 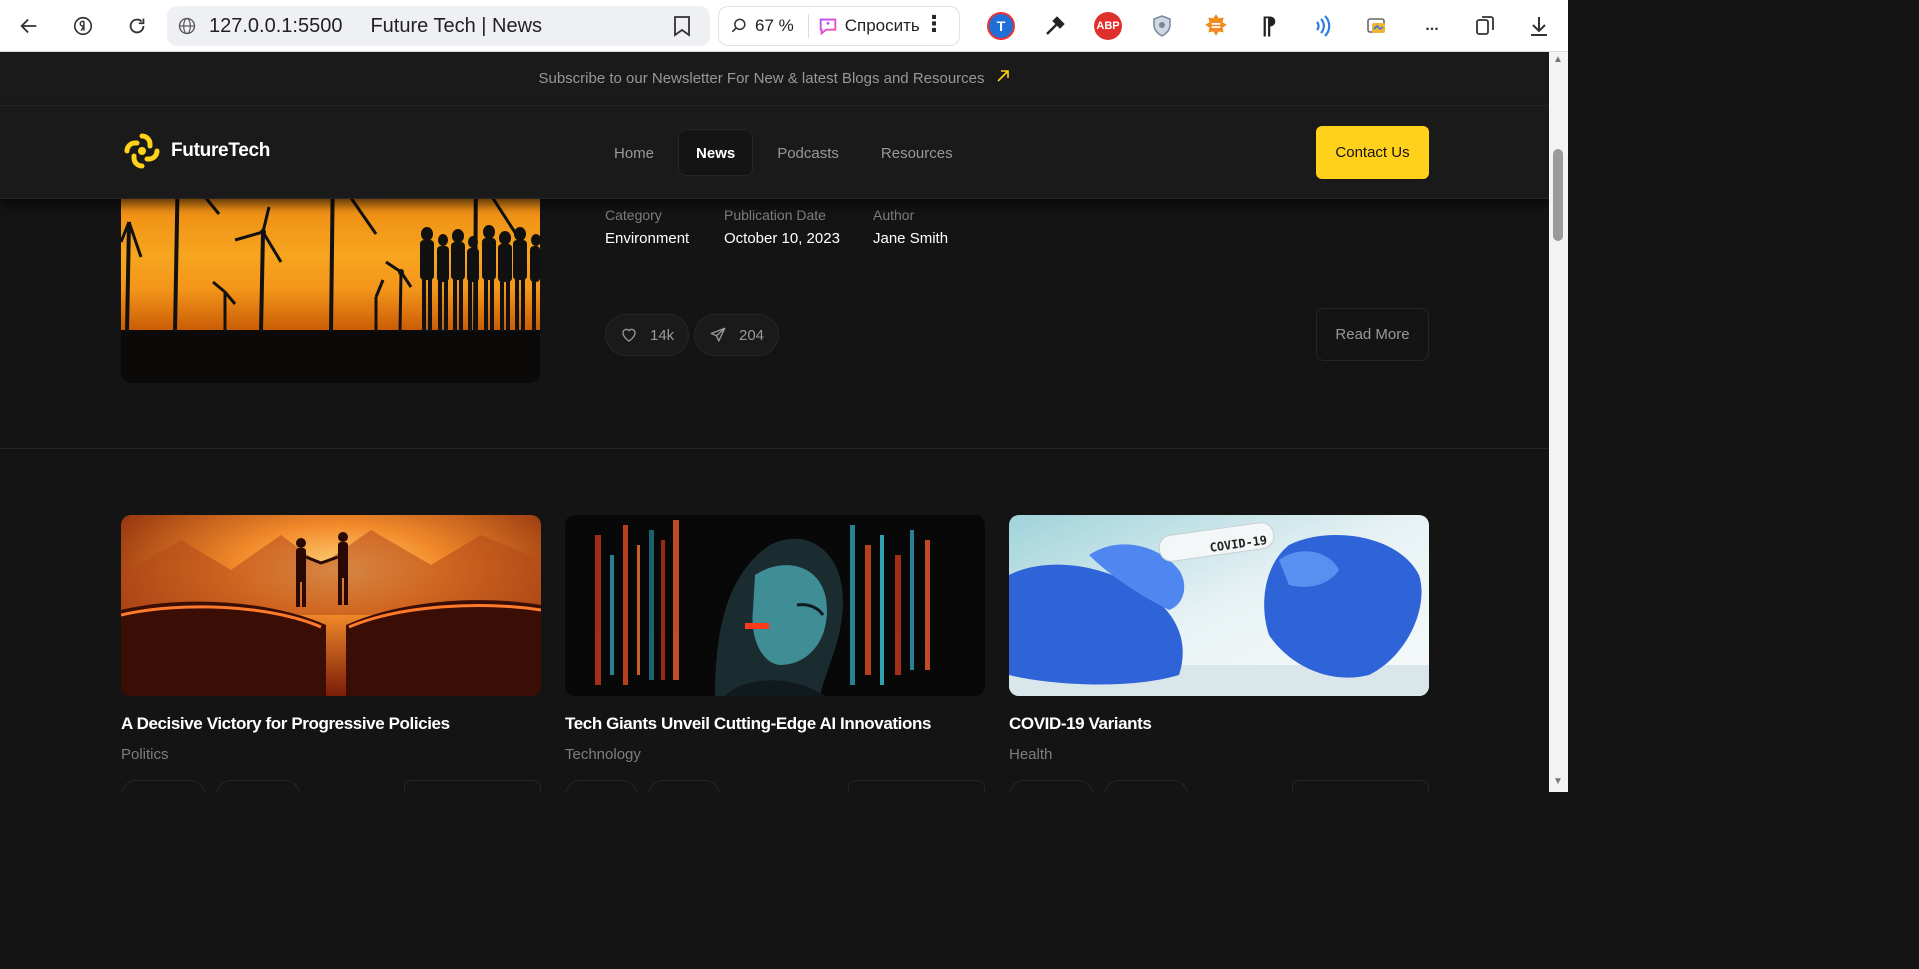 What do you see at coordinates (1219, 724) in the screenshot?
I see `card-title: COVID-19 Variants` at bounding box center [1219, 724].